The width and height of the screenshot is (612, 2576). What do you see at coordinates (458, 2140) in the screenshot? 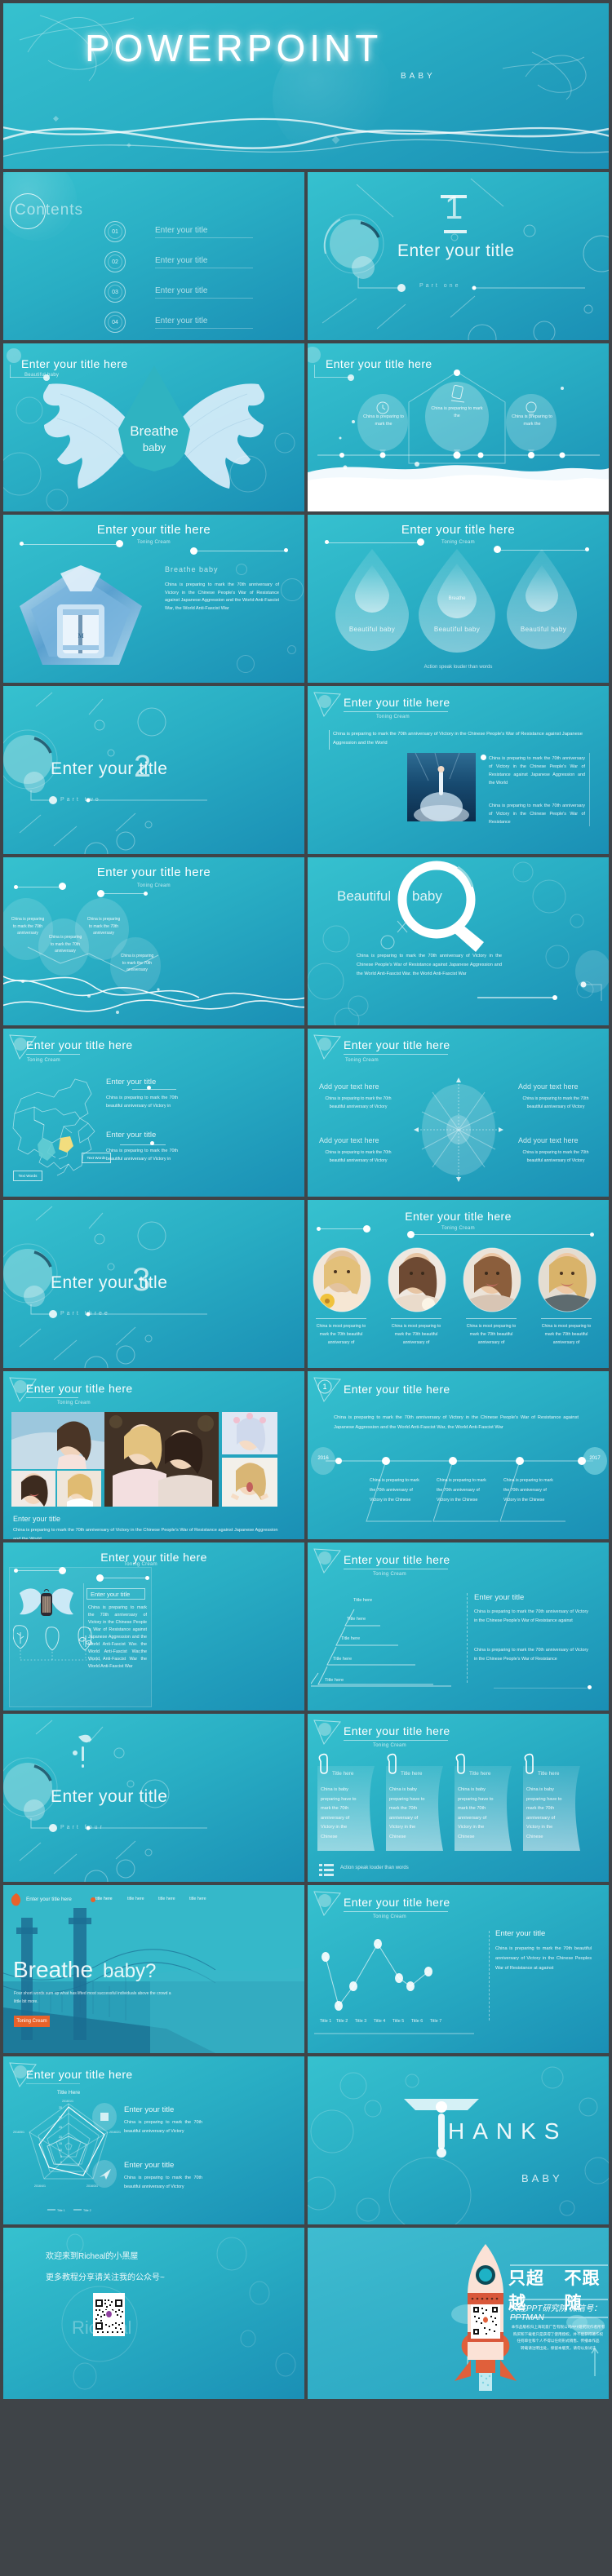
I see `slide-thanks: HANKS BABY` at bounding box center [458, 2140].